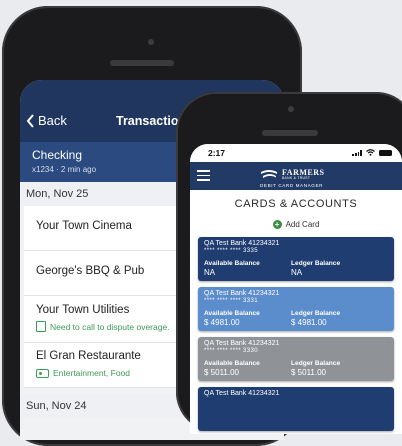 The height and width of the screenshot is (446, 402). I want to click on menu-icon, so click(203, 177).